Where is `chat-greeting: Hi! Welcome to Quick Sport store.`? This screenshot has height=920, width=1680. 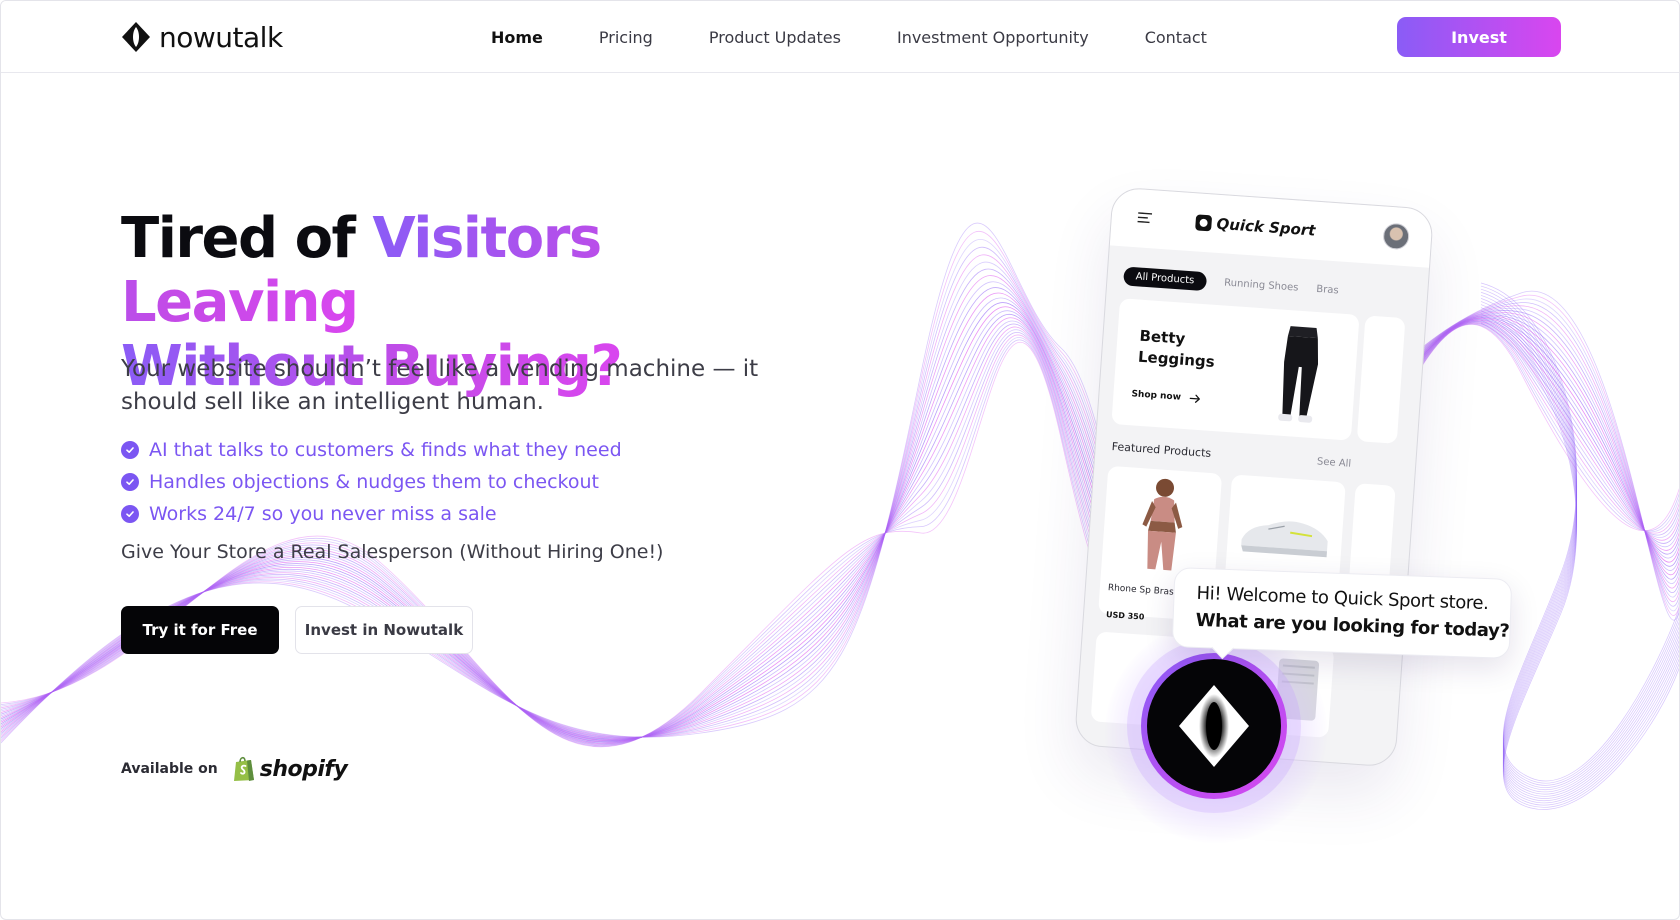
chat-greeting: Hi! Welcome to Quick Sport store. is located at coordinates (1342, 598).